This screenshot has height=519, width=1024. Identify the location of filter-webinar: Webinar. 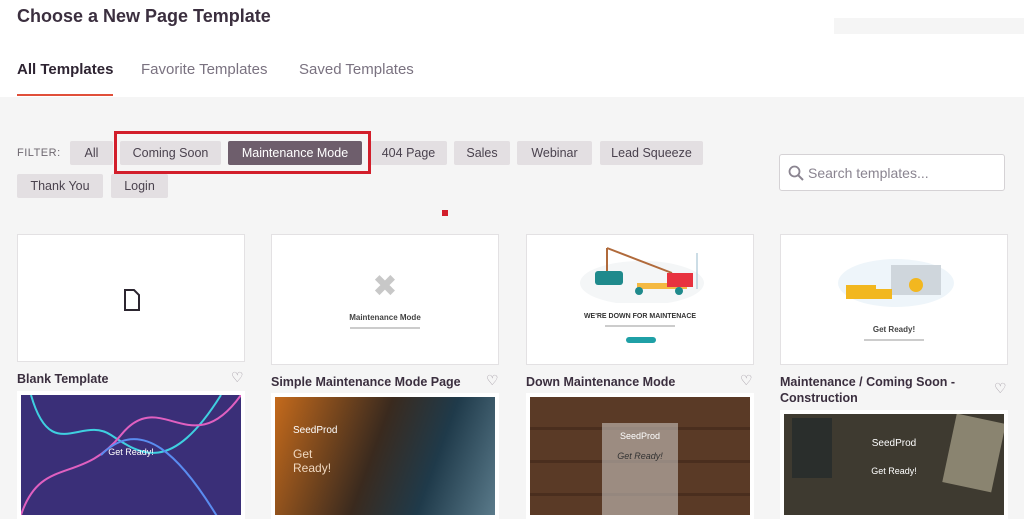
(554, 153).